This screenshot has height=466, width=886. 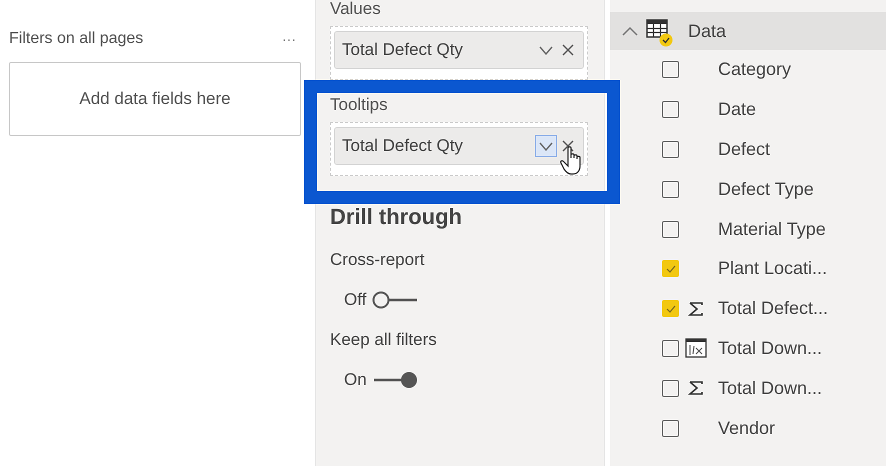 What do you see at coordinates (696, 348) in the screenshot?
I see `calculated-table-icon` at bounding box center [696, 348].